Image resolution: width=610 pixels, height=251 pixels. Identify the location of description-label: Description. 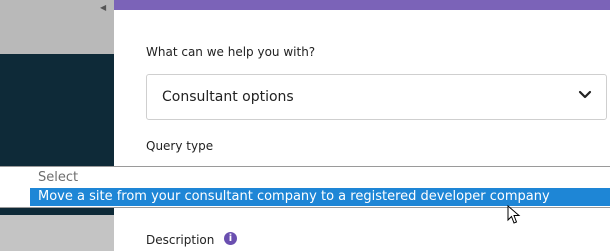
(180, 240).